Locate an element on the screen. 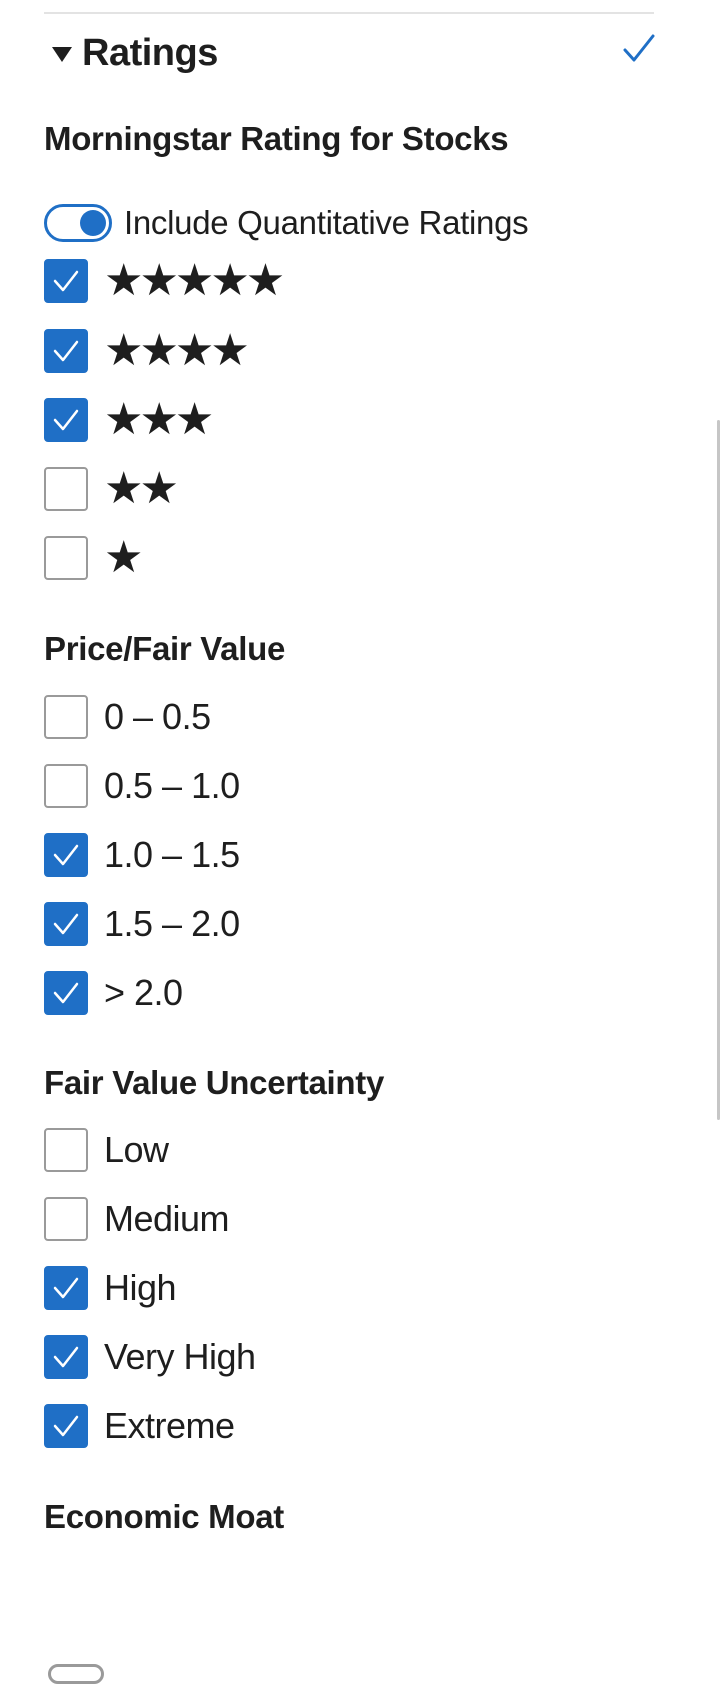  check-icon is located at coordinates (639, 48).